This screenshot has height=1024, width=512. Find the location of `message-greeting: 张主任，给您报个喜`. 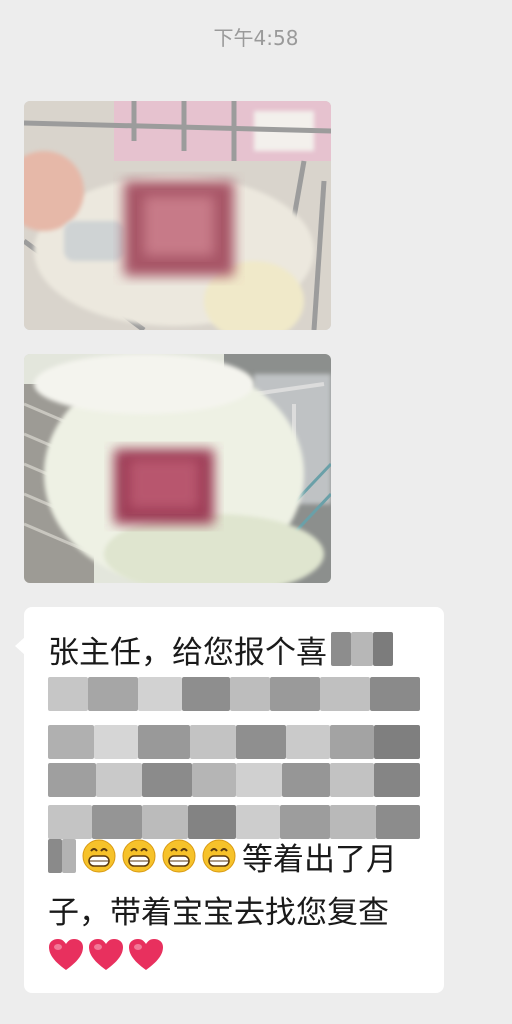

message-greeting: 张主任，给您报个喜 is located at coordinates (187, 652).